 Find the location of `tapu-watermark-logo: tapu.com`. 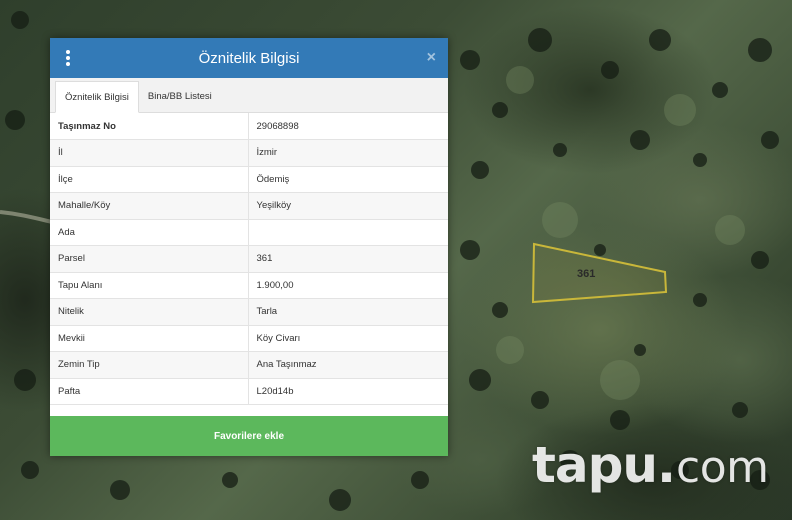

tapu-watermark-logo: tapu.com is located at coordinates (650, 465).